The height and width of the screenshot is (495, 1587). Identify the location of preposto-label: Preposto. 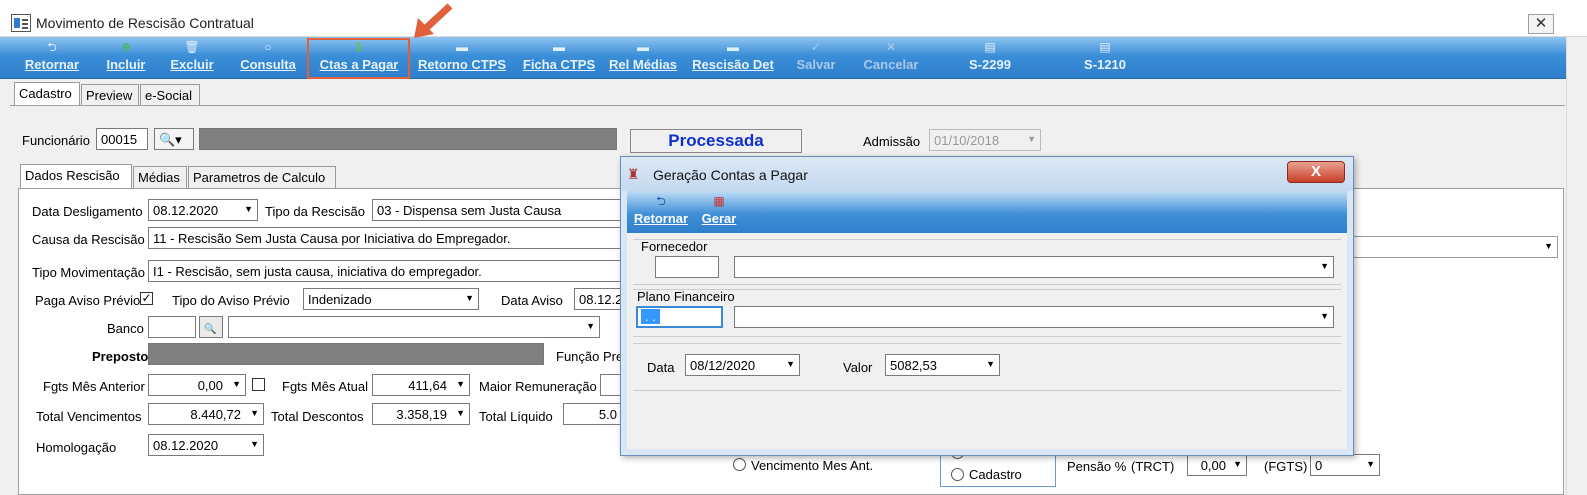
(120, 356).